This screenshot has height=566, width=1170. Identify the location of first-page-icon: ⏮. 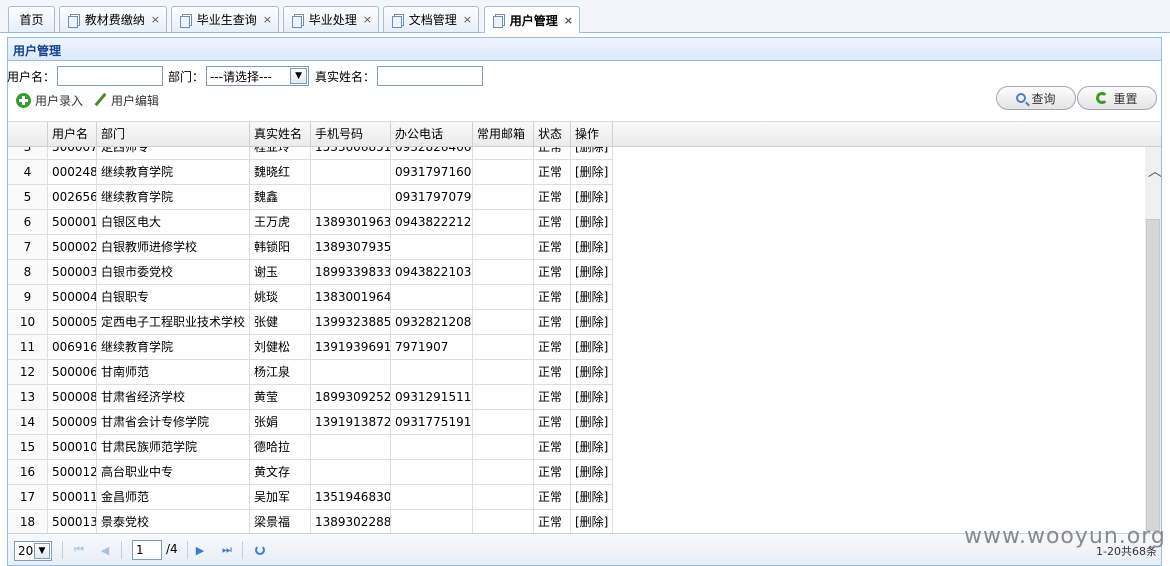
(79, 550).